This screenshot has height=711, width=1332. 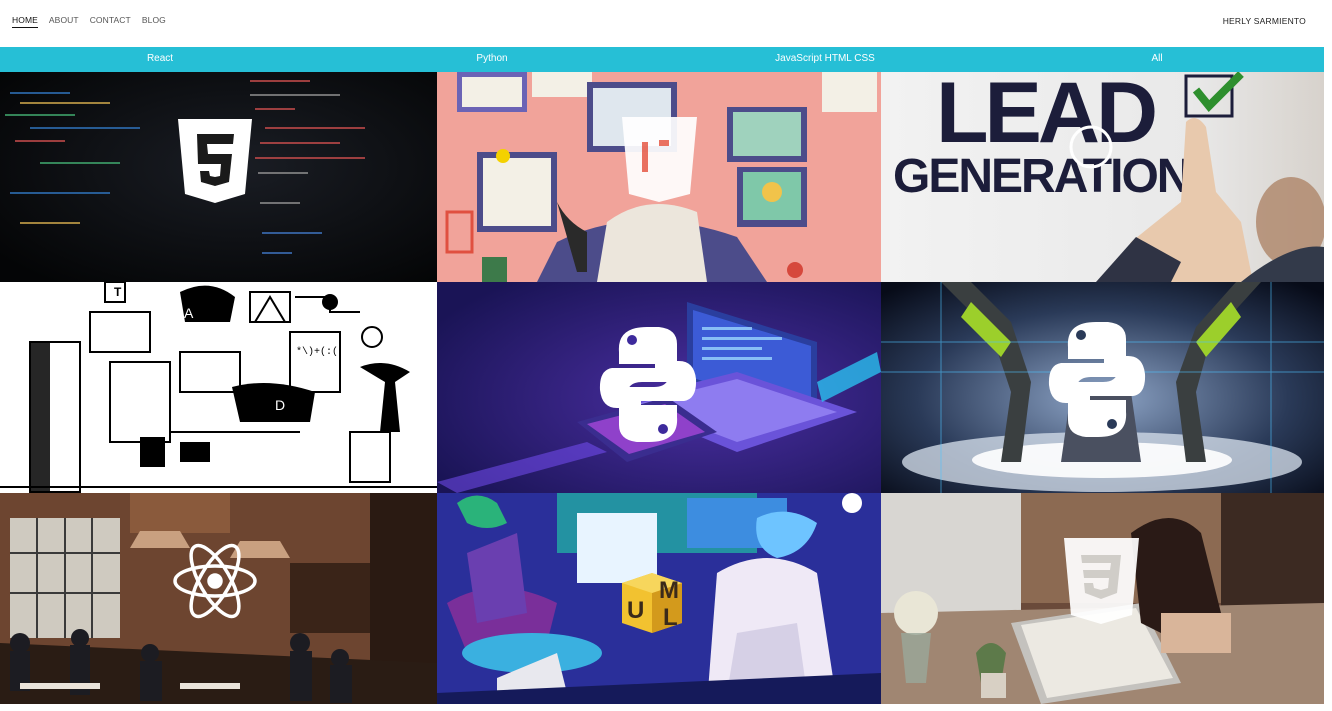 I want to click on code-screen-image, so click(x=218, y=177).